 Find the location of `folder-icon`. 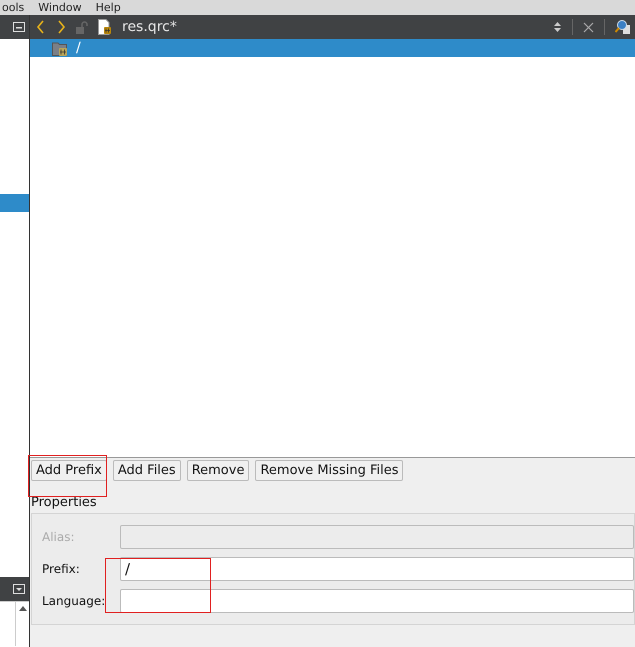

folder-icon is located at coordinates (60, 48).